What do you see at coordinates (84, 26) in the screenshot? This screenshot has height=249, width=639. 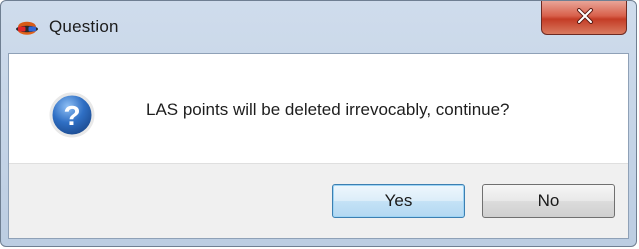 I see `window-title: Question` at bounding box center [84, 26].